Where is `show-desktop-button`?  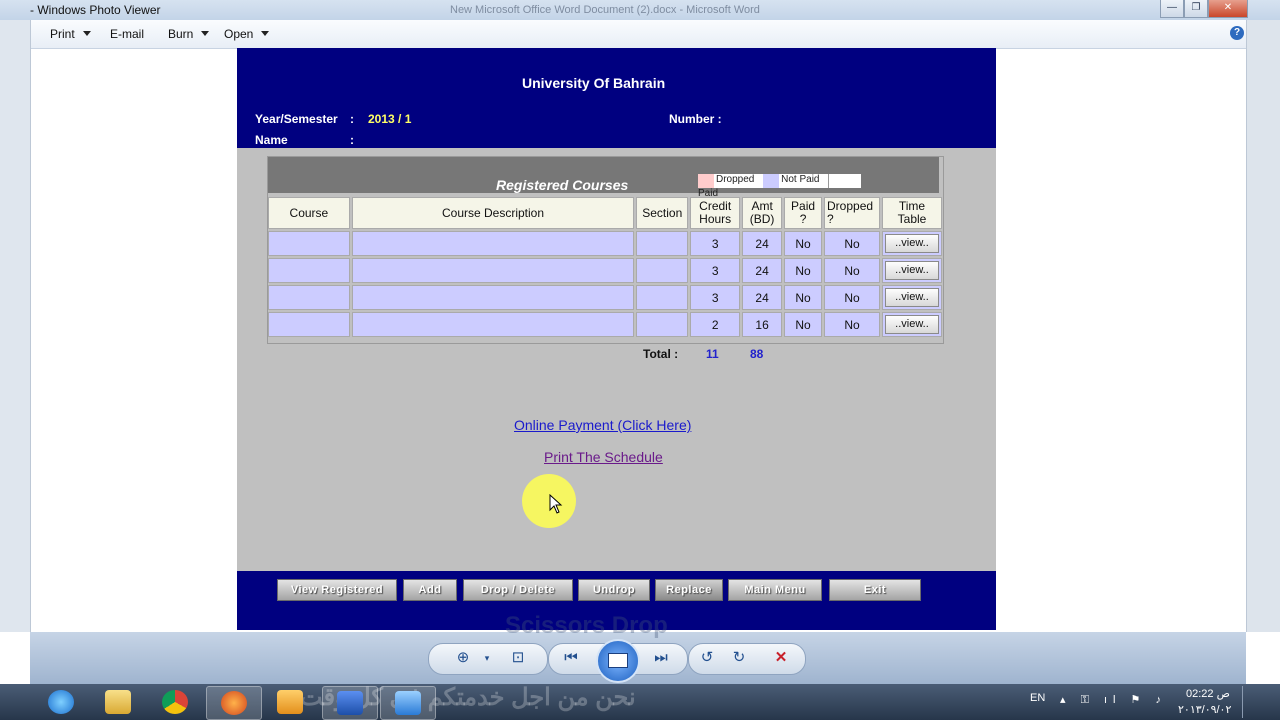
show-desktop-button is located at coordinates (1245, 702).